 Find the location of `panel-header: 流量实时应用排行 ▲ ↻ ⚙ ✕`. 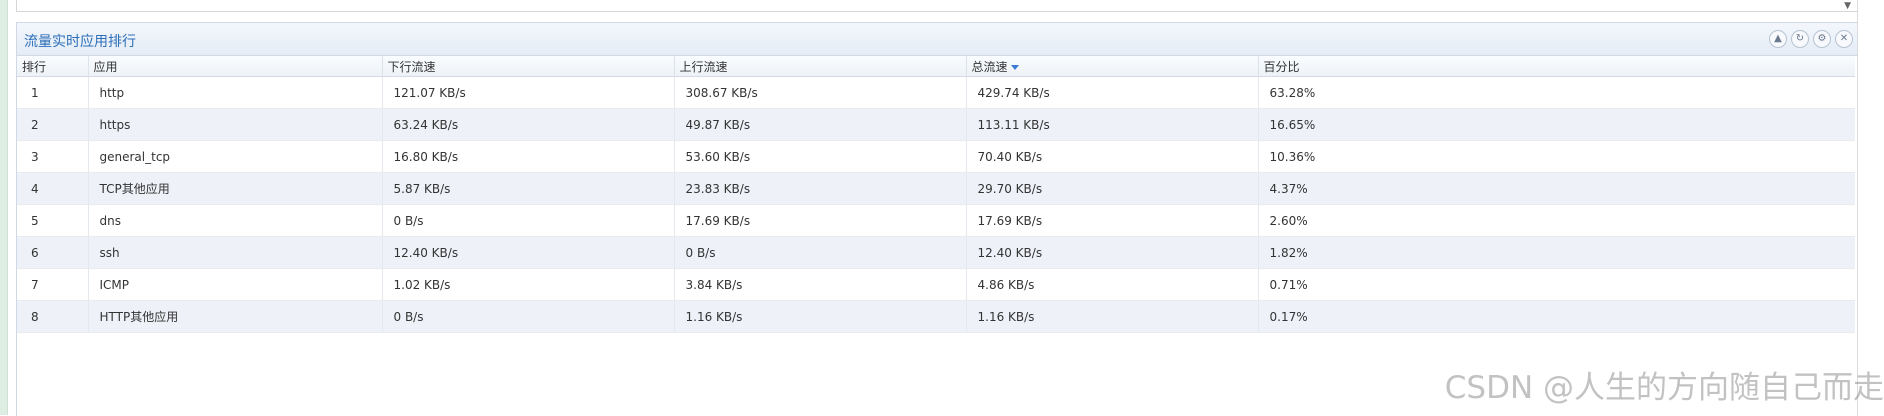

panel-header: 流量实时应用排行 ▲ ↻ ⚙ ✕ is located at coordinates (937, 39).